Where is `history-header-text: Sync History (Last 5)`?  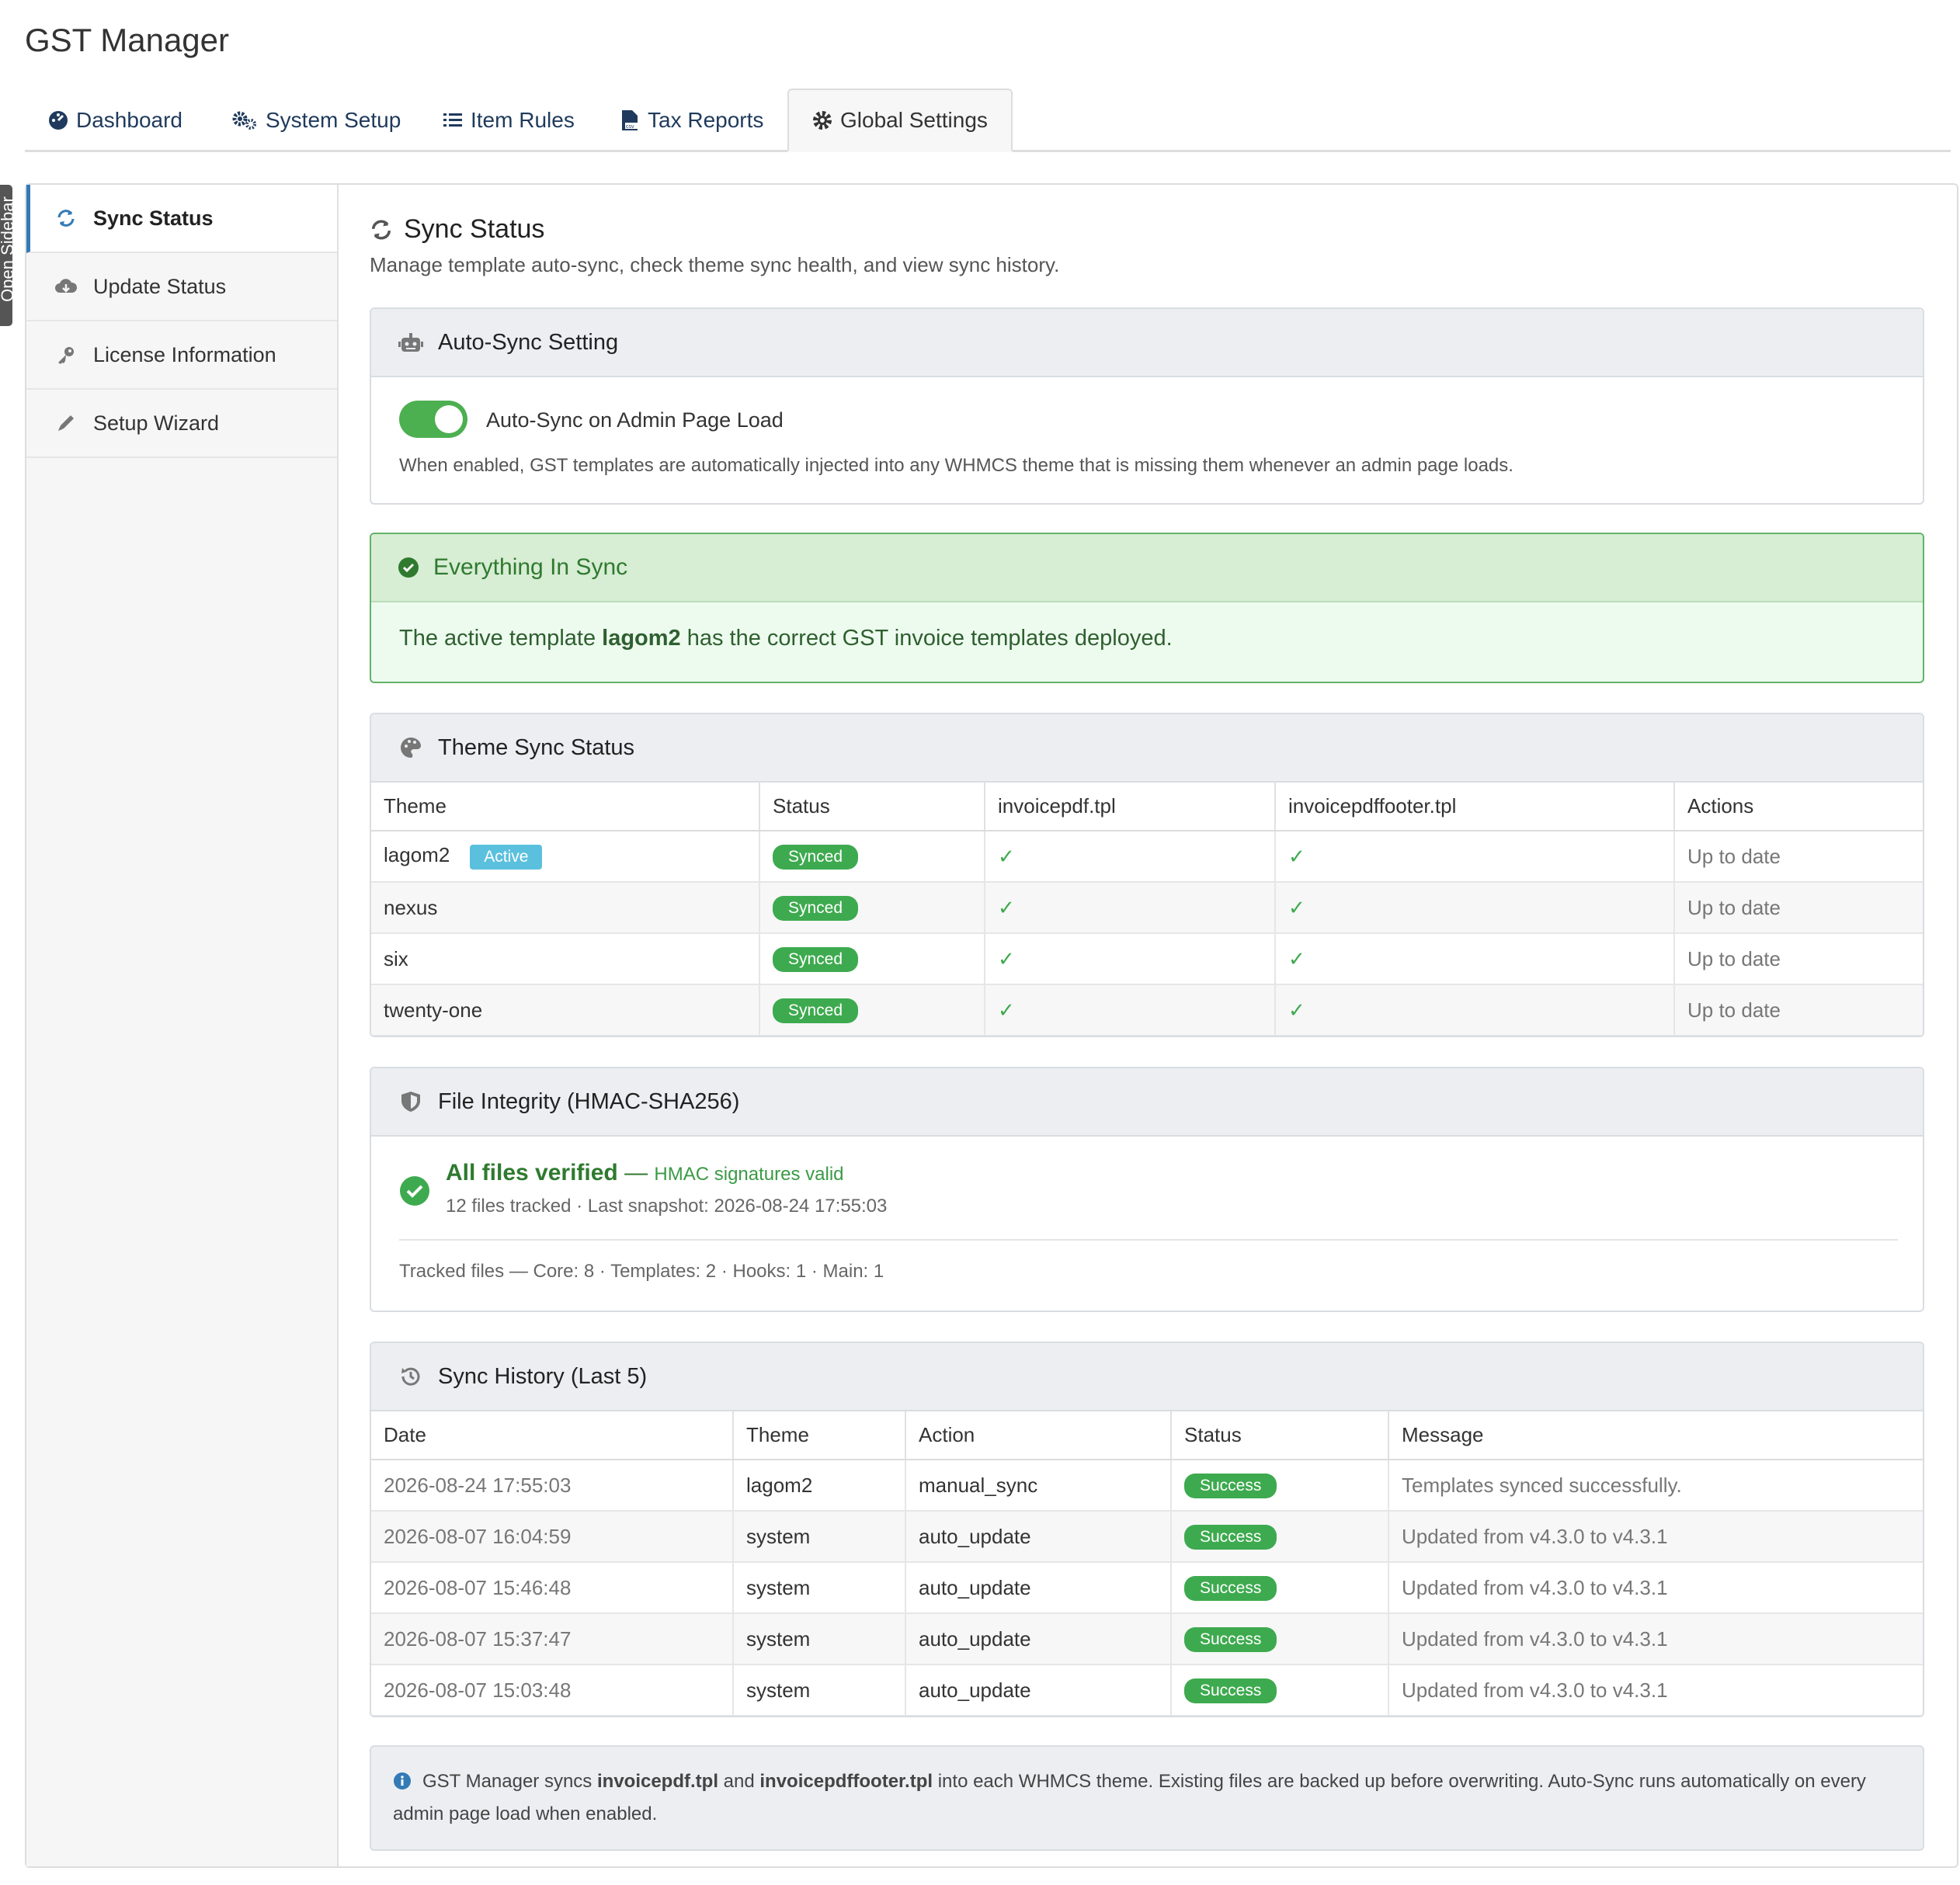
history-header-text: Sync History (Last 5) is located at coordinates (543, 1376).